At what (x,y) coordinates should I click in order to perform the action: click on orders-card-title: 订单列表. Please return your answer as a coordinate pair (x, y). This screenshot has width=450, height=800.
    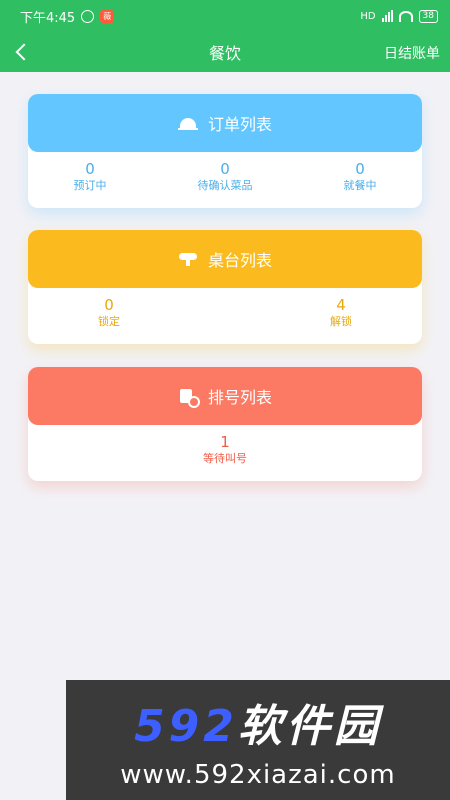
    Looking at the image, I should click on (239, 124).